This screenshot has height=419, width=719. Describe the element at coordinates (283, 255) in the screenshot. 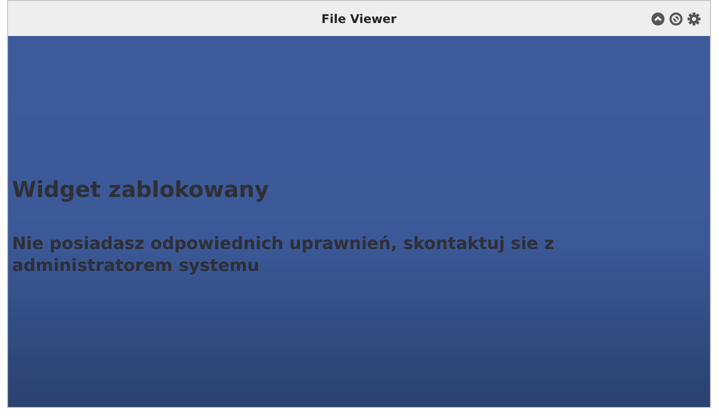

I see `message-text: Nie posiadasz odpowiednich uprawnień, skontaktuj sie z administratorem systemu` at that location.